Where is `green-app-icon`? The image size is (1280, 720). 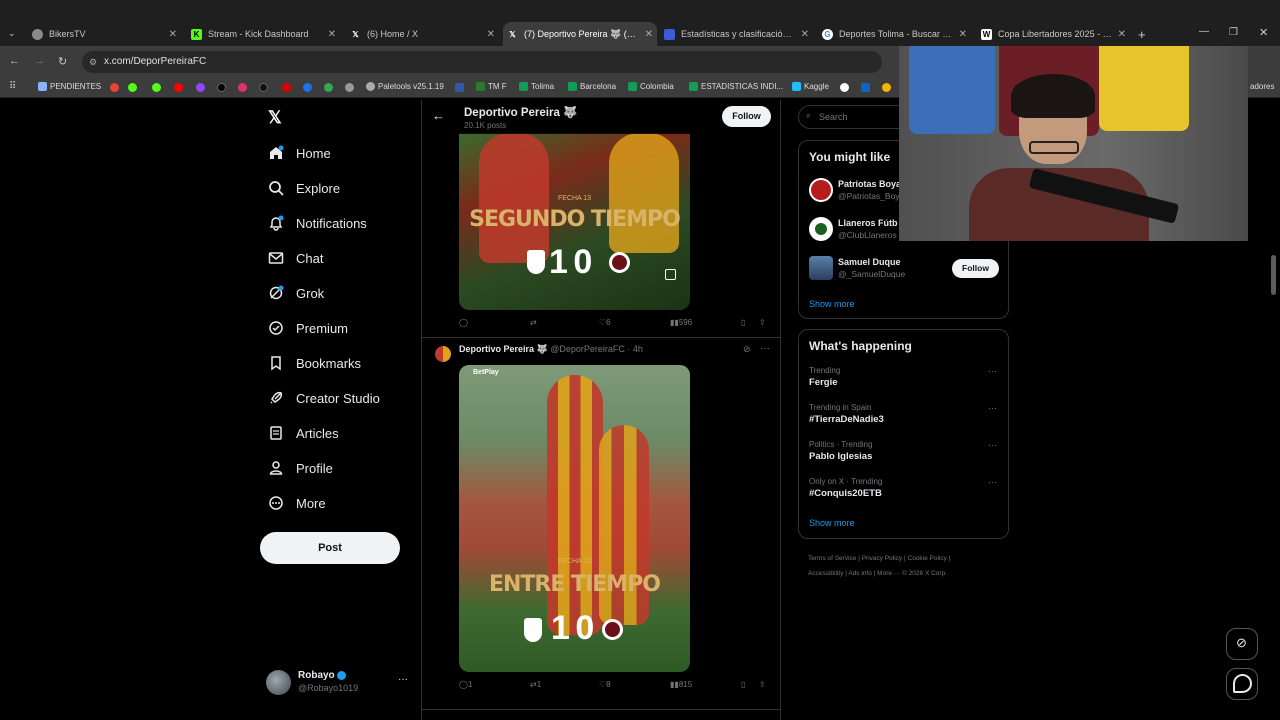
green-app-icon is located at coordinates (328, 87).